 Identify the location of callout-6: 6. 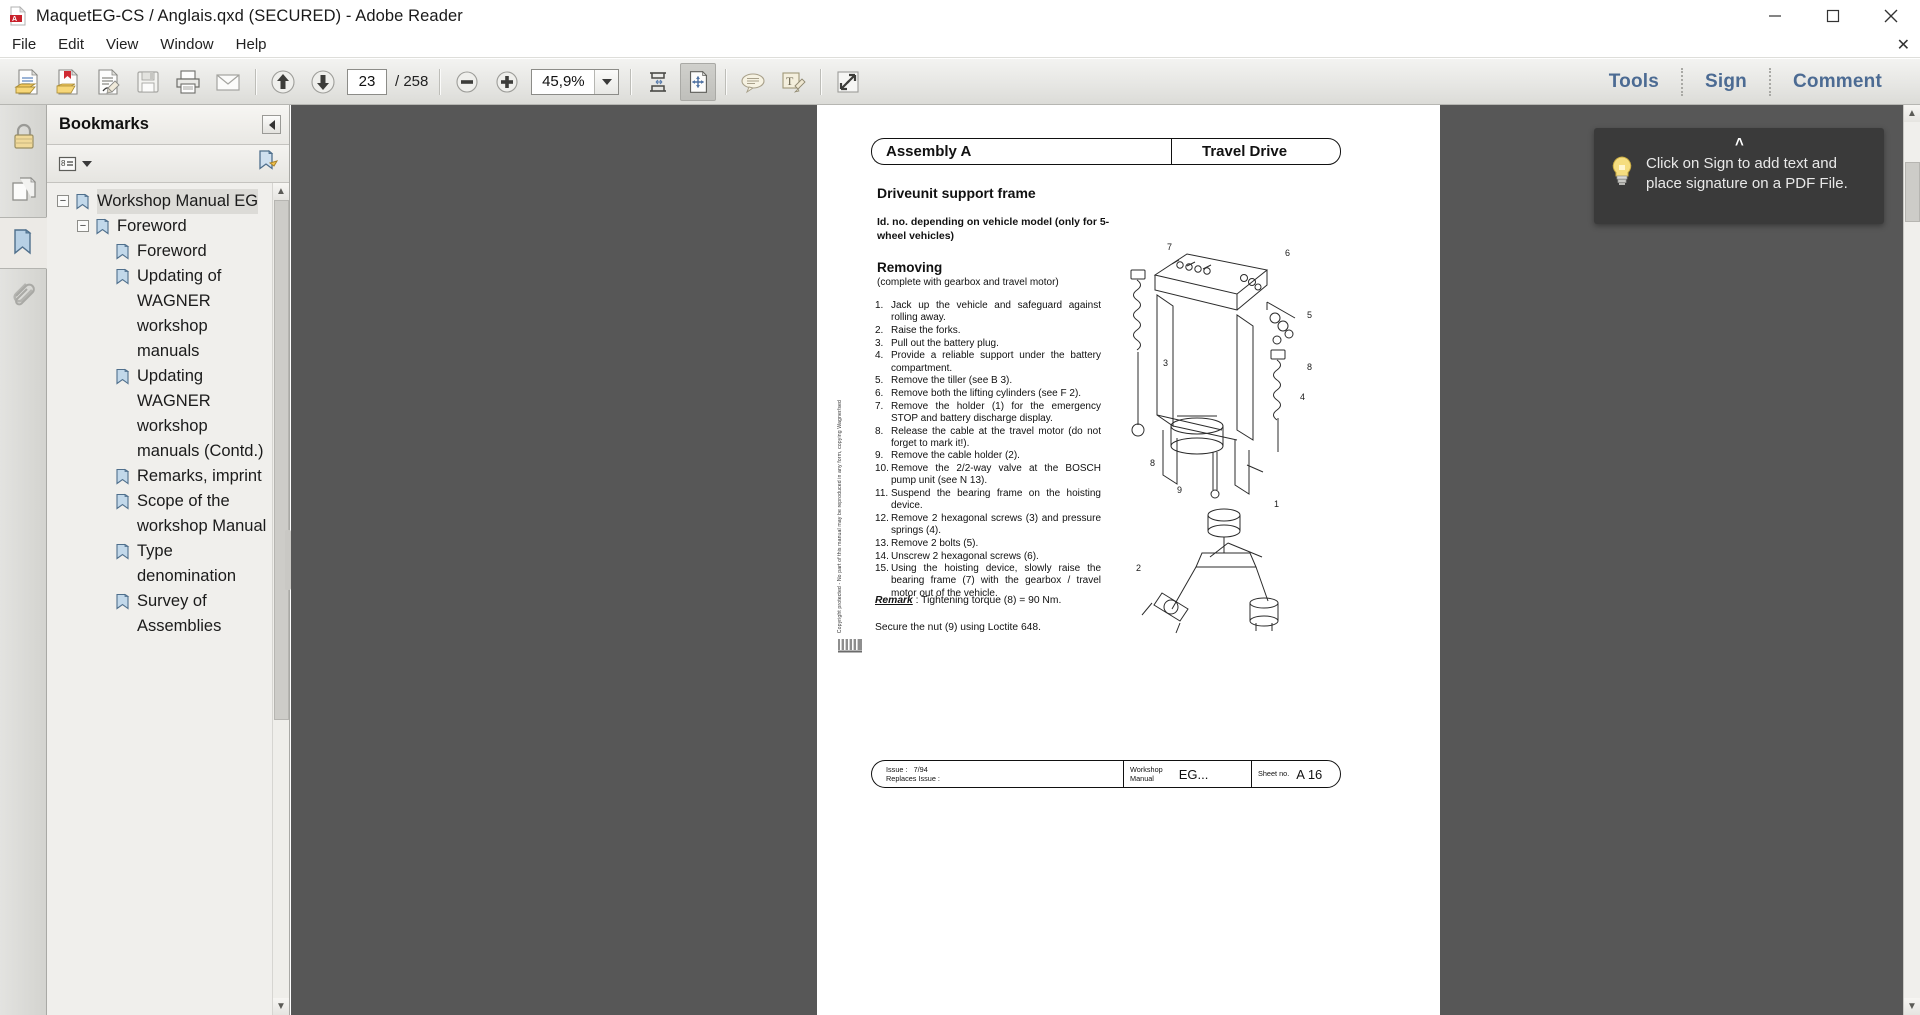
(1287, 253).